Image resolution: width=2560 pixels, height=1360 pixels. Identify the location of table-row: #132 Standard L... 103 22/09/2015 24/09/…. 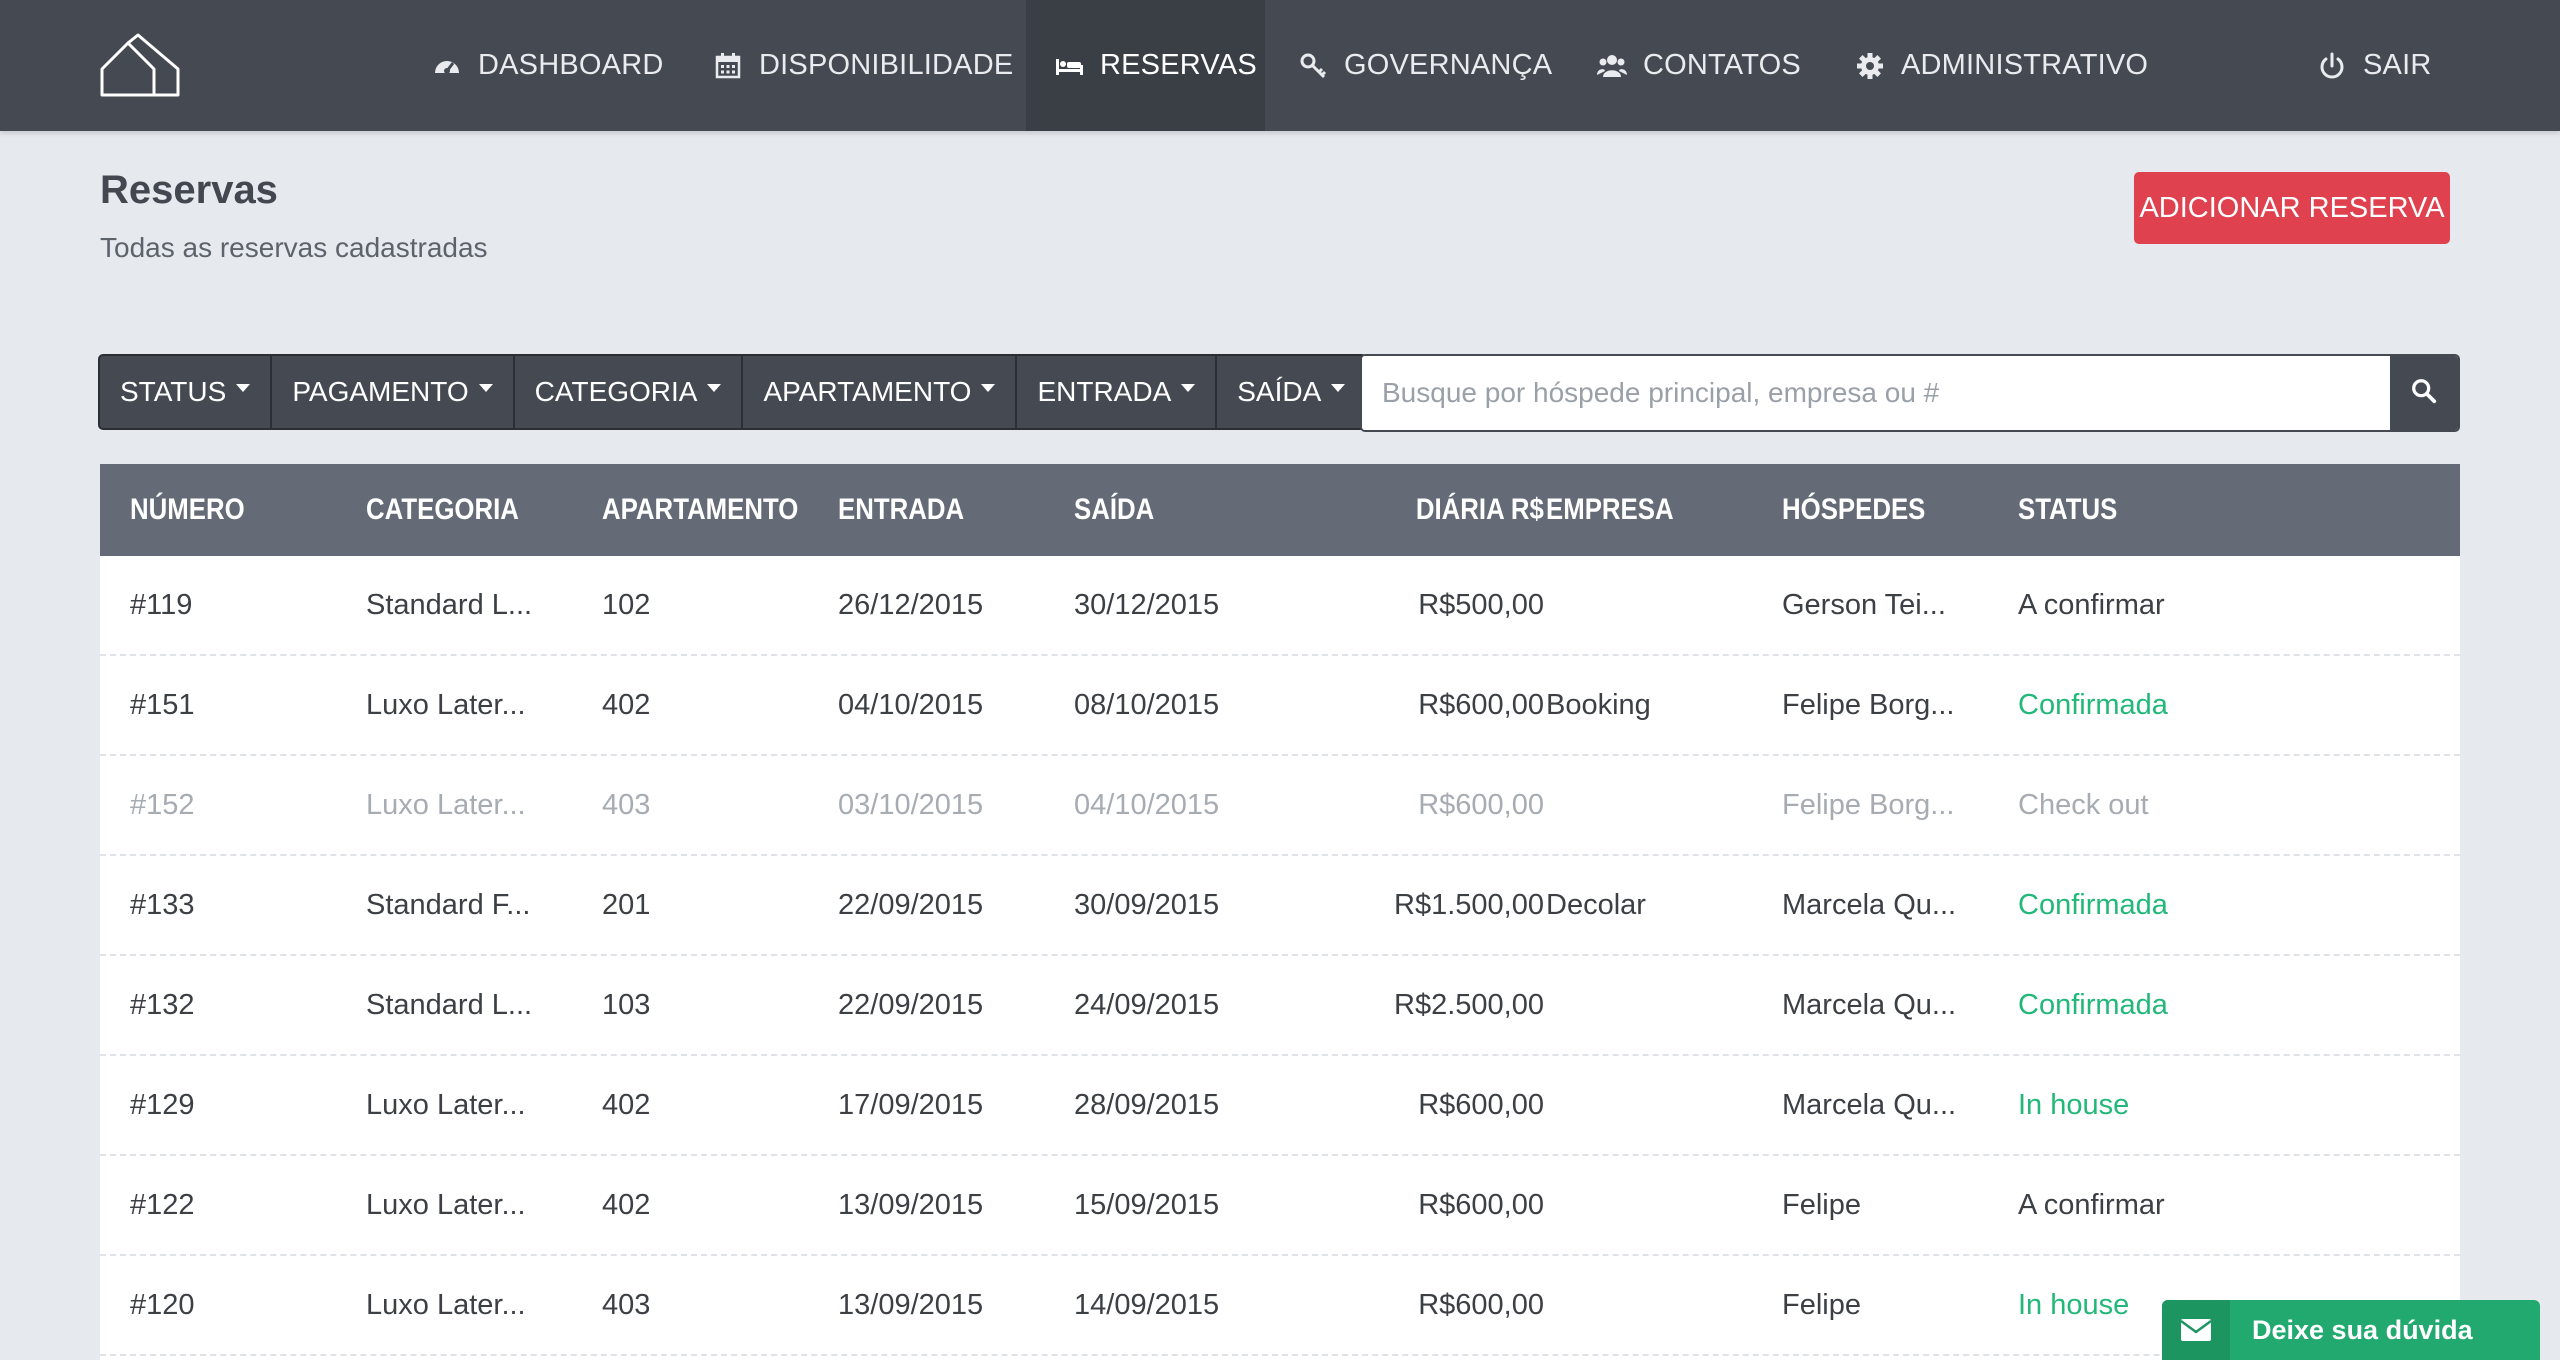
(1280, 1006).